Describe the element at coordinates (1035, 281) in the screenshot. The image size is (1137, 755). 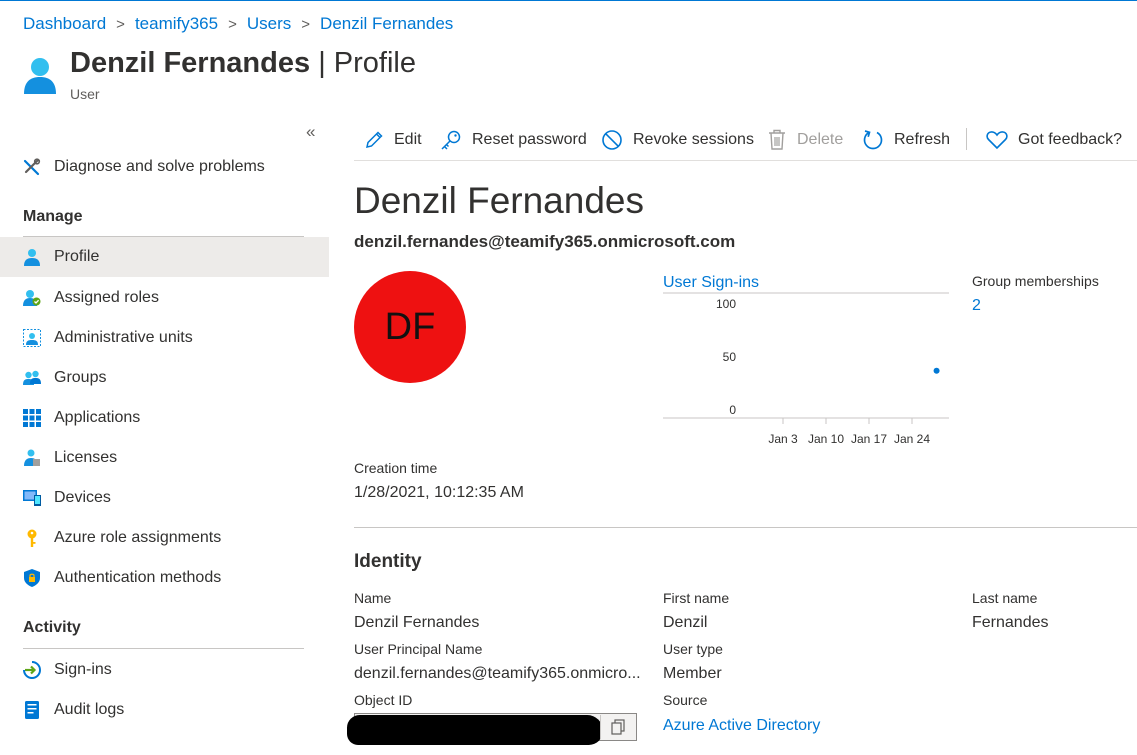
I see `group-memberships-label: Group memberships` at that location.